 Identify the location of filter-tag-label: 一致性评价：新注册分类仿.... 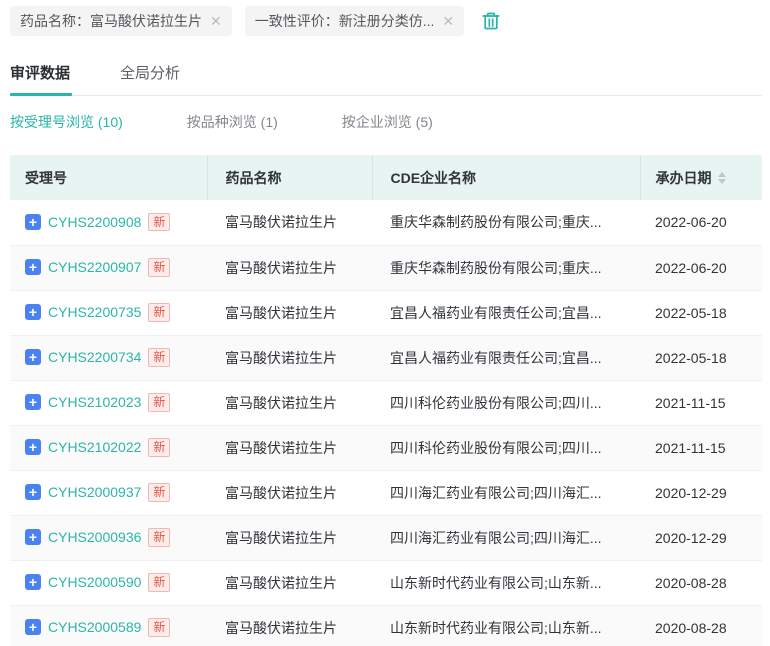
(344, 21).